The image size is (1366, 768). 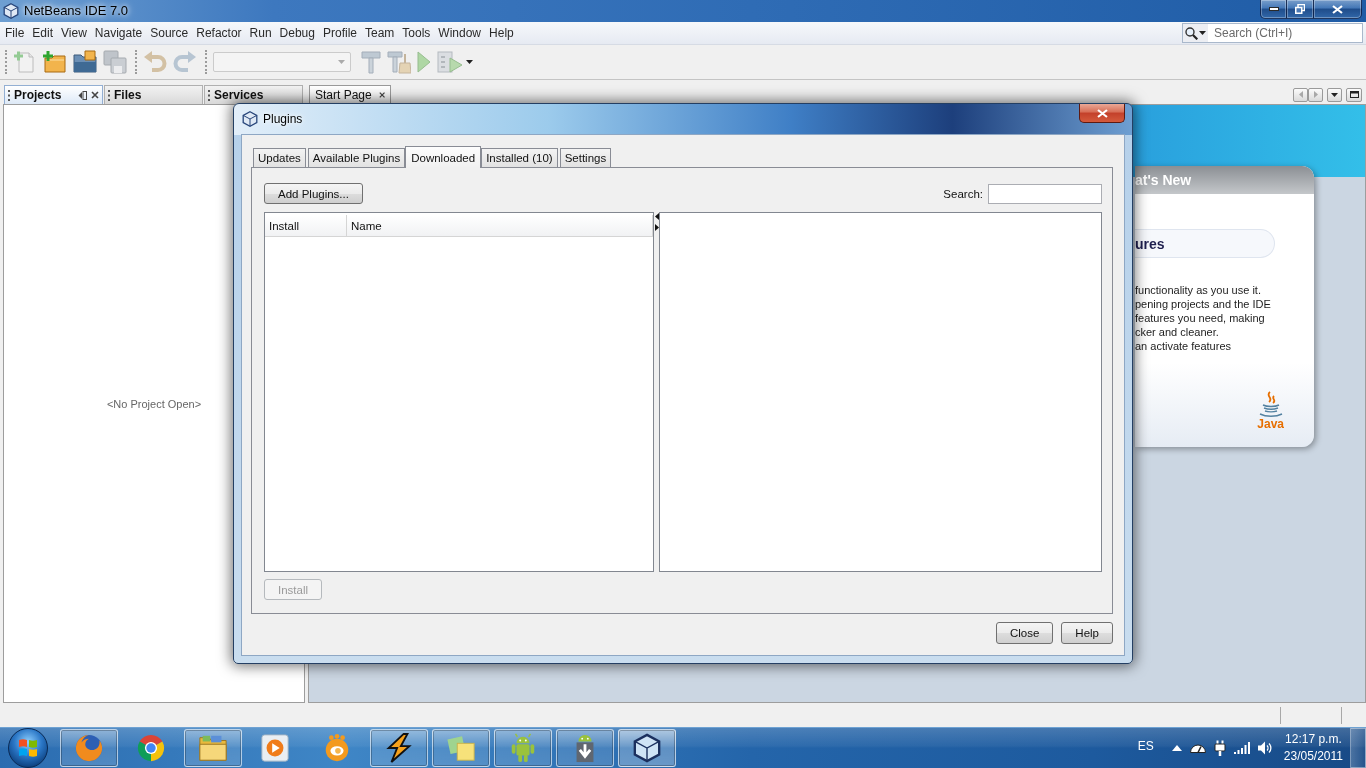 What do you see at coordinates (1024, 633) in the screenshot?
I see `dialog-button: Close` at bounding box center [1024, 633].